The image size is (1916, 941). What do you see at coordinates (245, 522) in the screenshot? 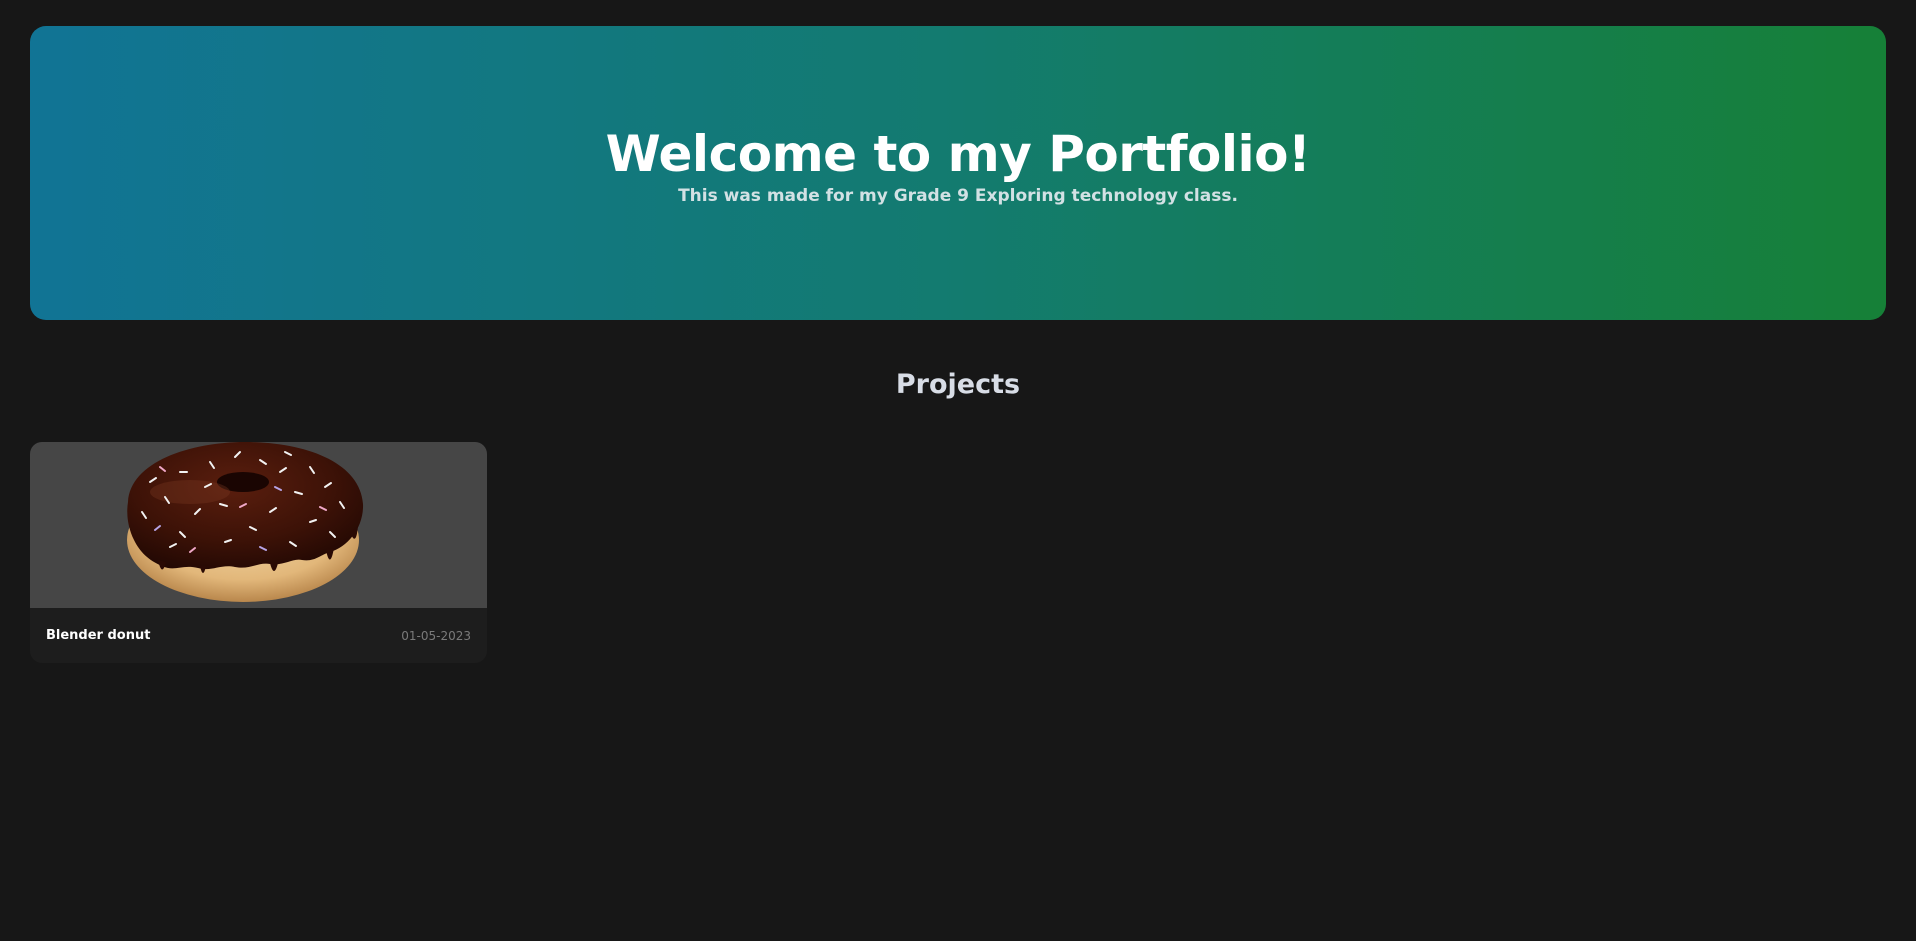
I see `donut-image` at bounding box center [245, 522].